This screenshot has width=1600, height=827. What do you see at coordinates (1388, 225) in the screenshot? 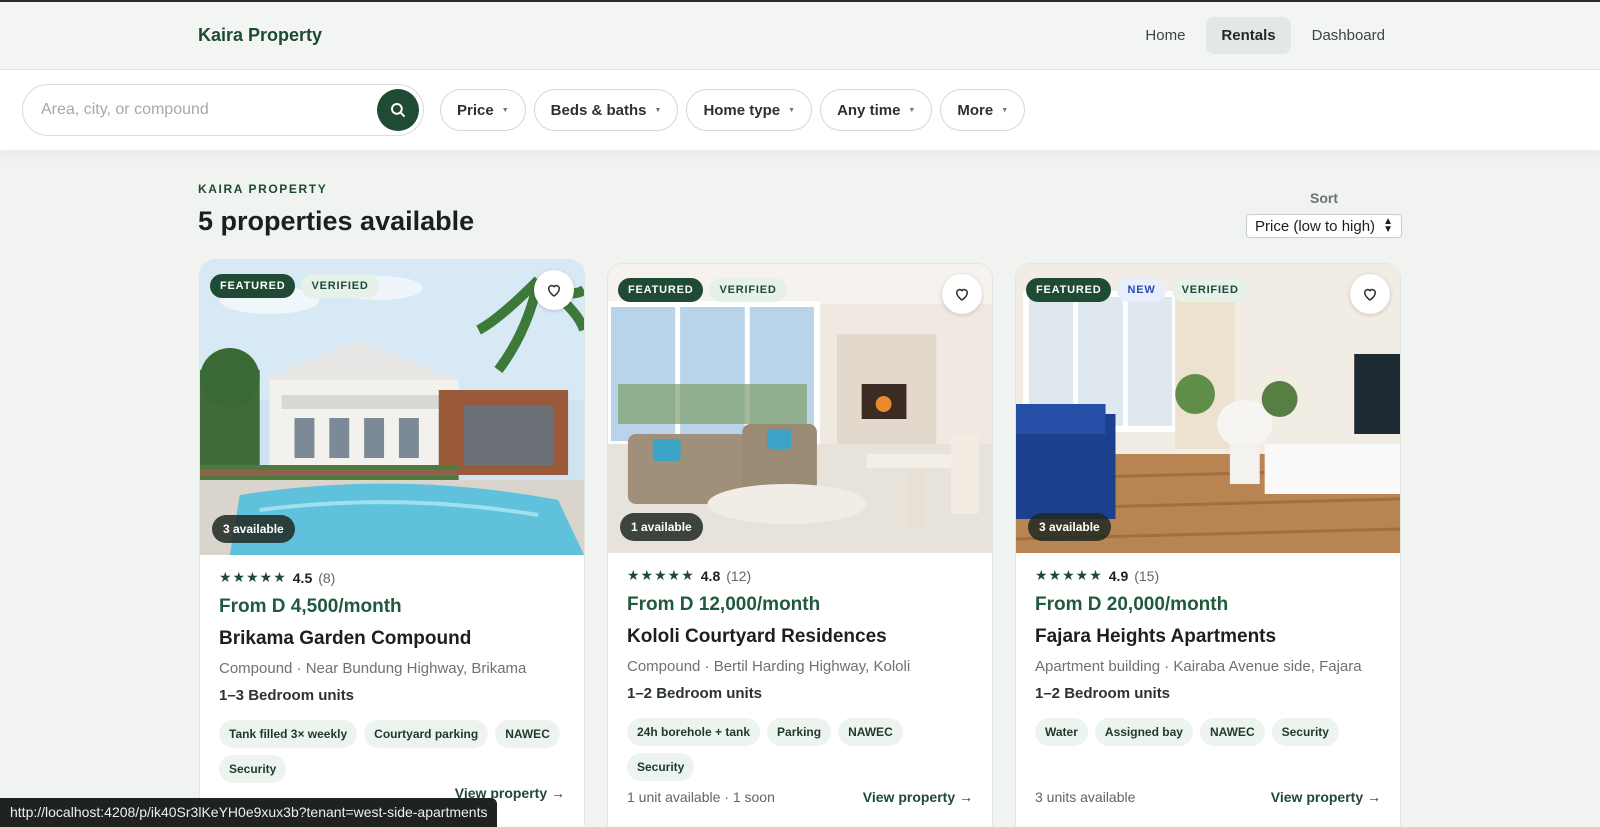
I see `select-arrows-icon: ▲ ▼` at bounding box center [1388, 225].